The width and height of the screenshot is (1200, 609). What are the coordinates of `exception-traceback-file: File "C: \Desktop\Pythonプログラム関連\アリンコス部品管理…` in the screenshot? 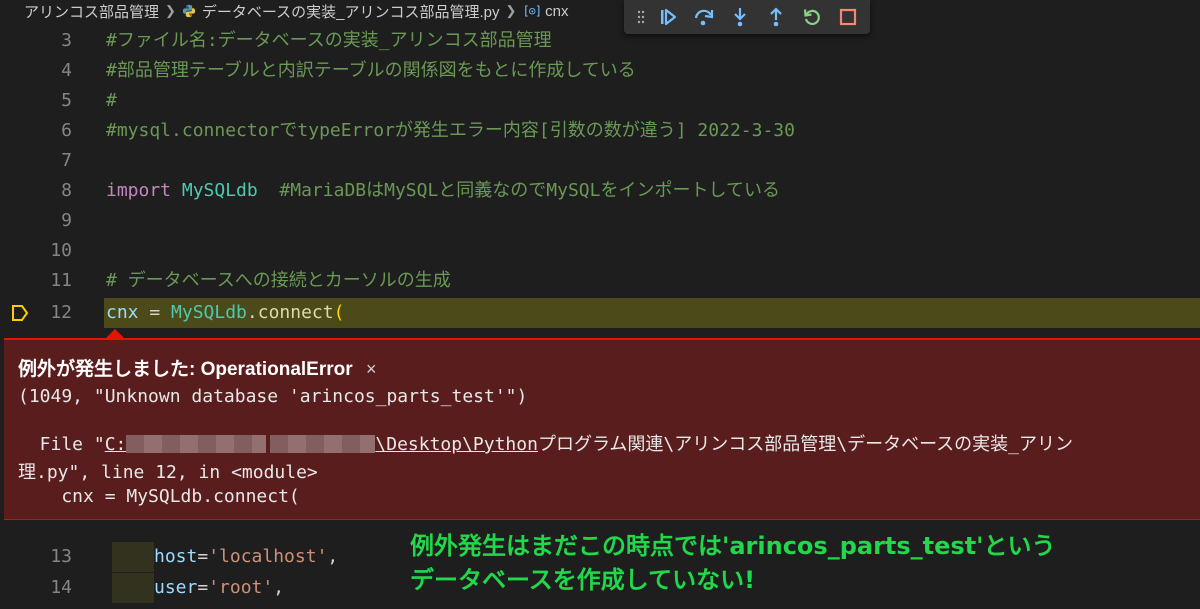 It's located at (545, 443).